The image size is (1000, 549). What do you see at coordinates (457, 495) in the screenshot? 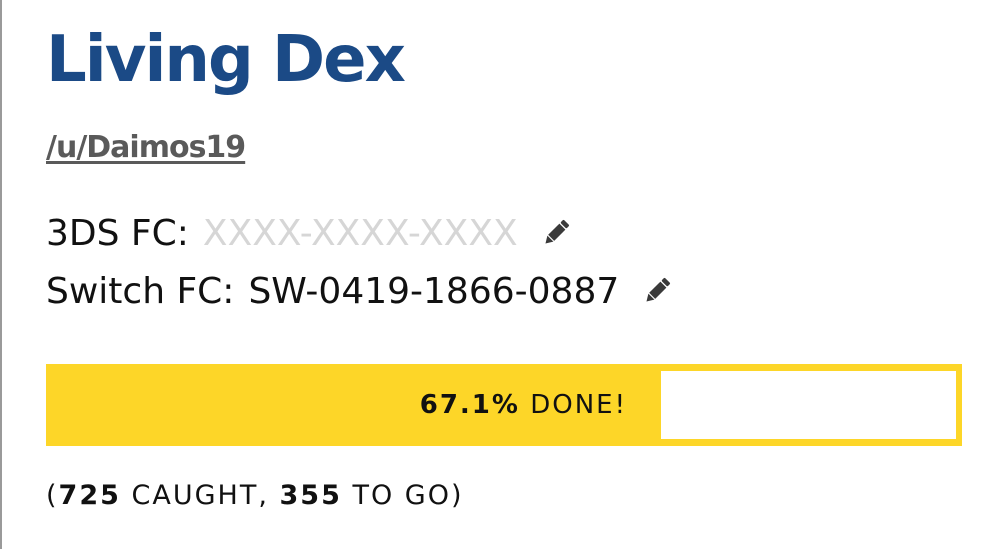
I see `counts-close-paren: )` at bounding box center [457, 495].